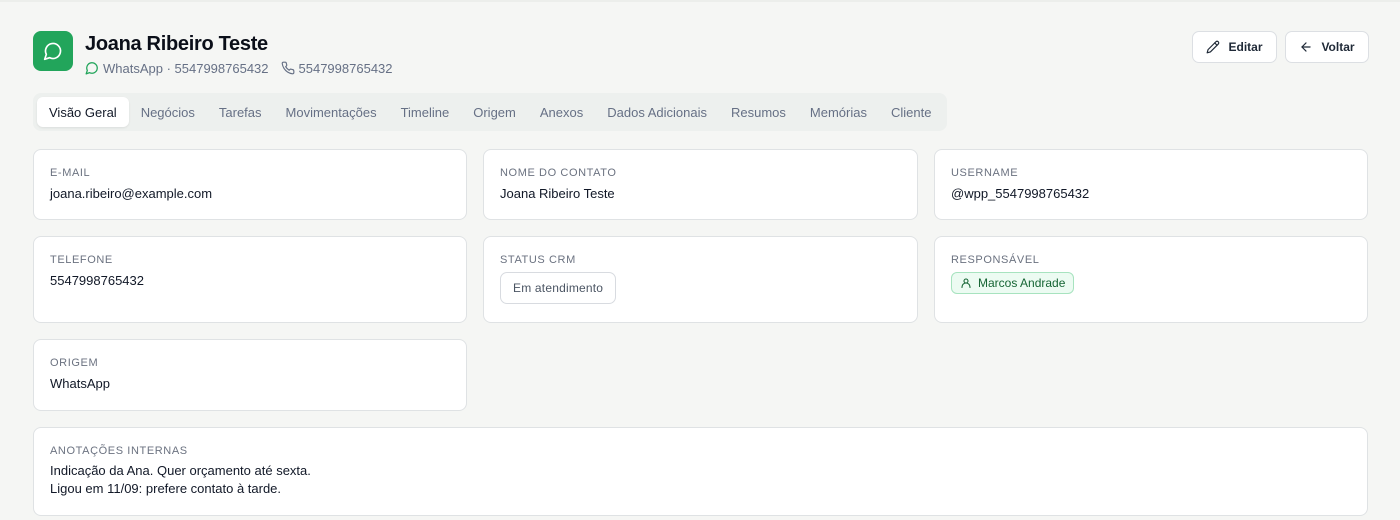 The width and height of the screenshot is (1400, 520). I want to click on field-label: E-MAIL, so click(70, 173).